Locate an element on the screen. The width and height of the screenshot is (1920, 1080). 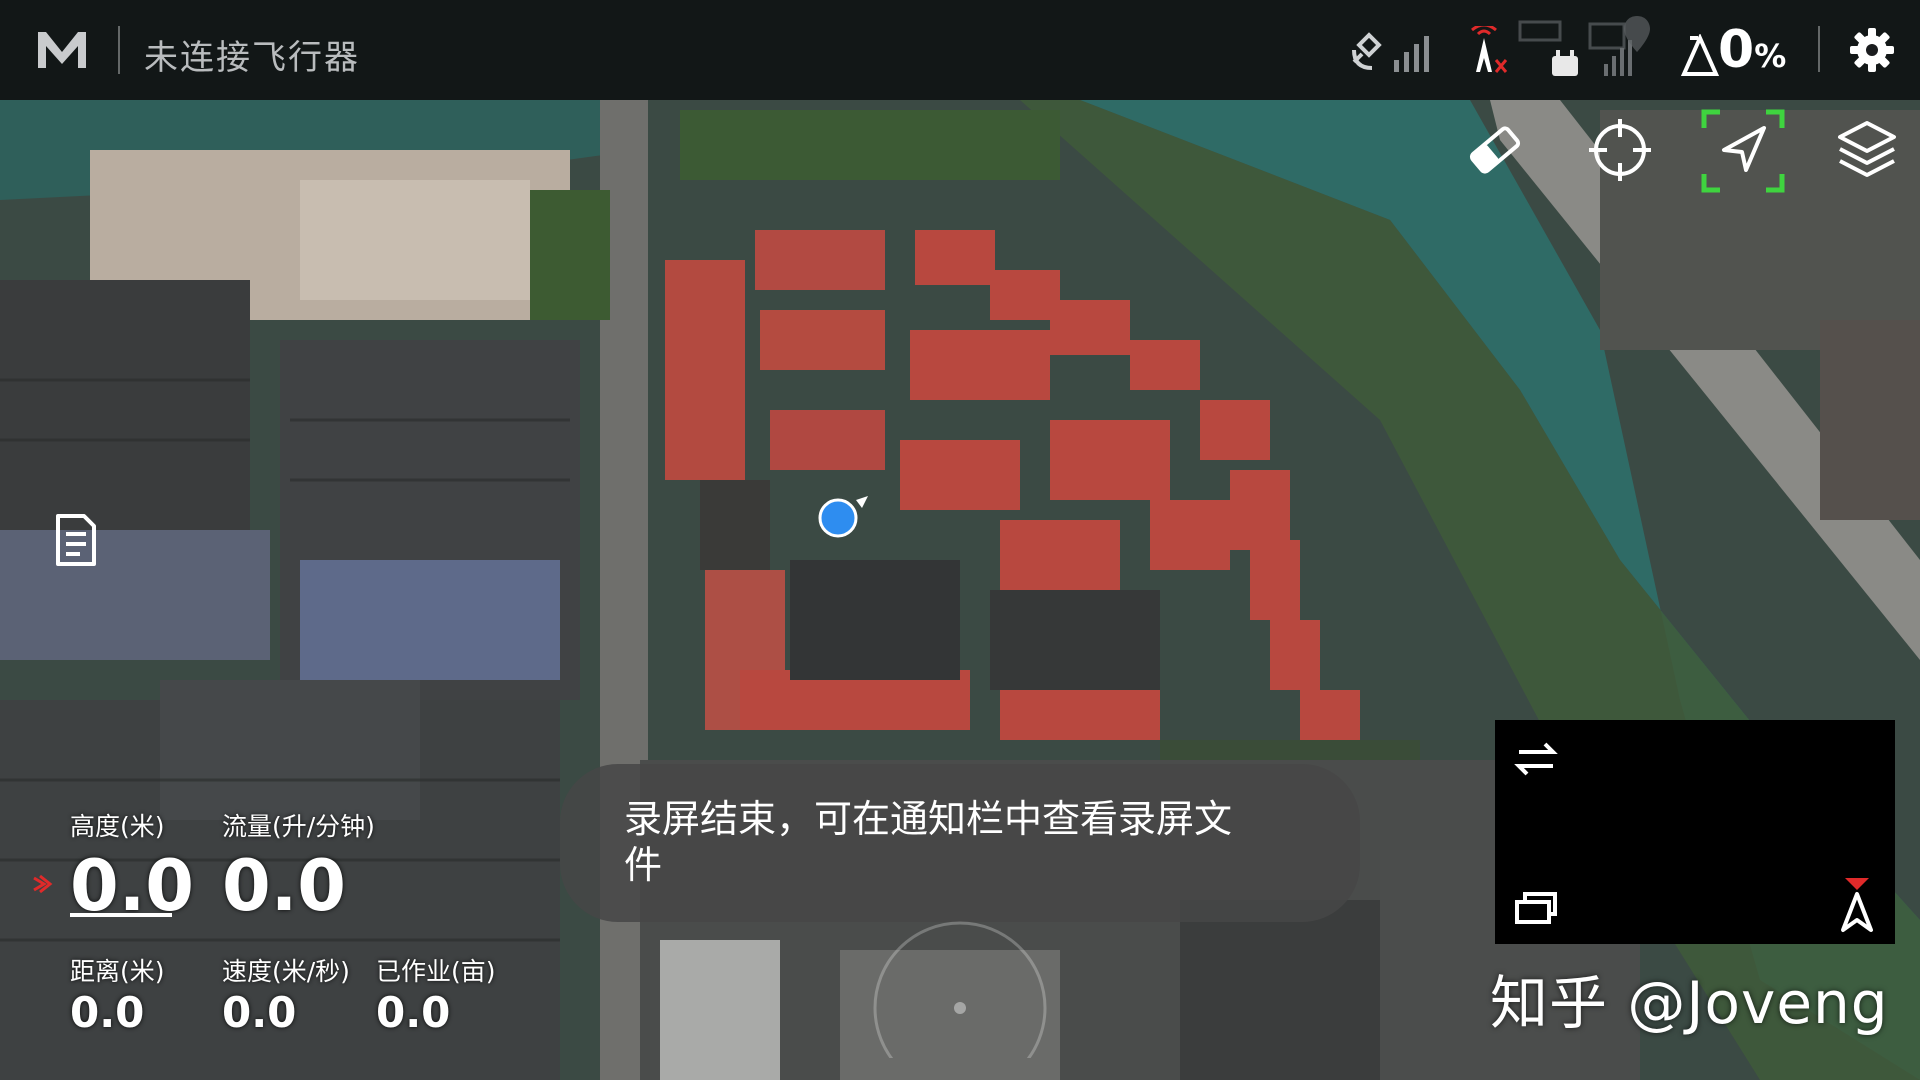
eraser-icon is located at coordinates (1495, 150).